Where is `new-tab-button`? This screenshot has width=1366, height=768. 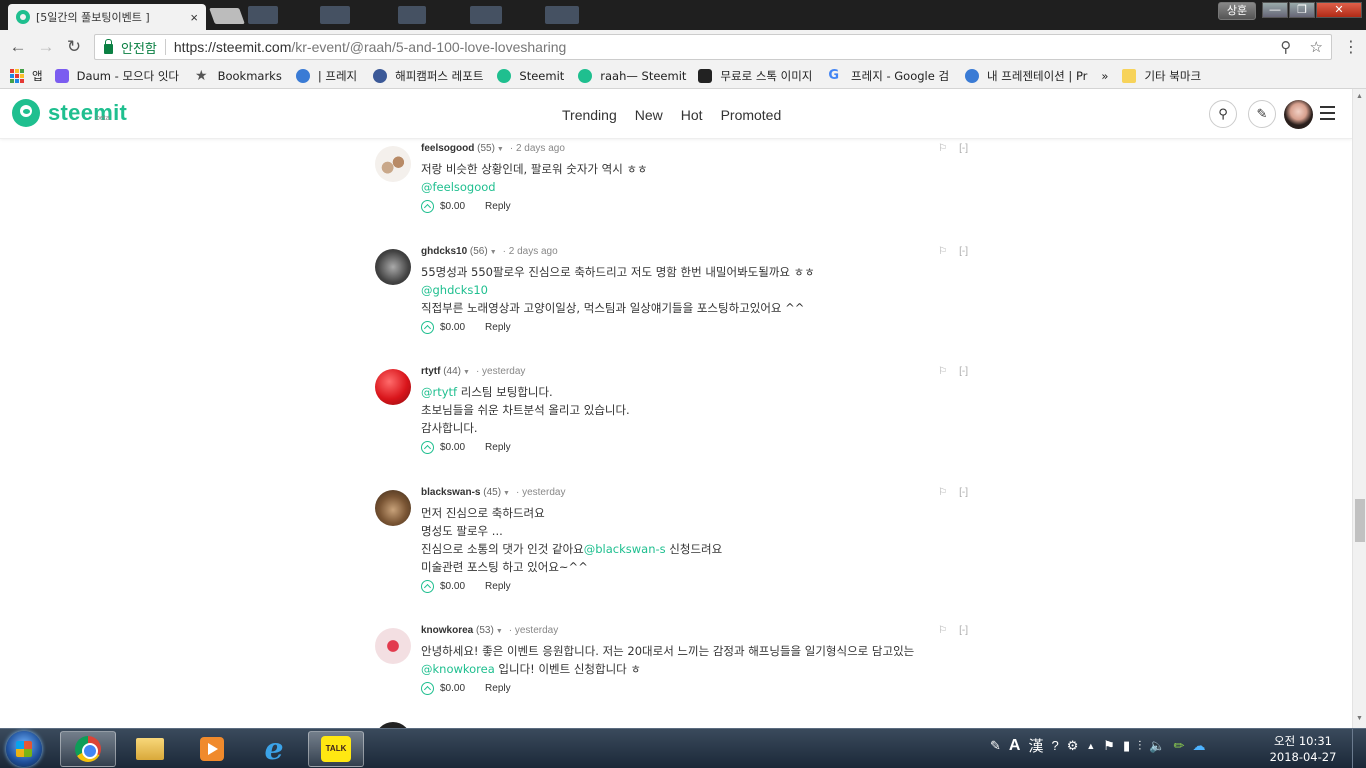 new-tab-button is located at coordinates (227, 16).